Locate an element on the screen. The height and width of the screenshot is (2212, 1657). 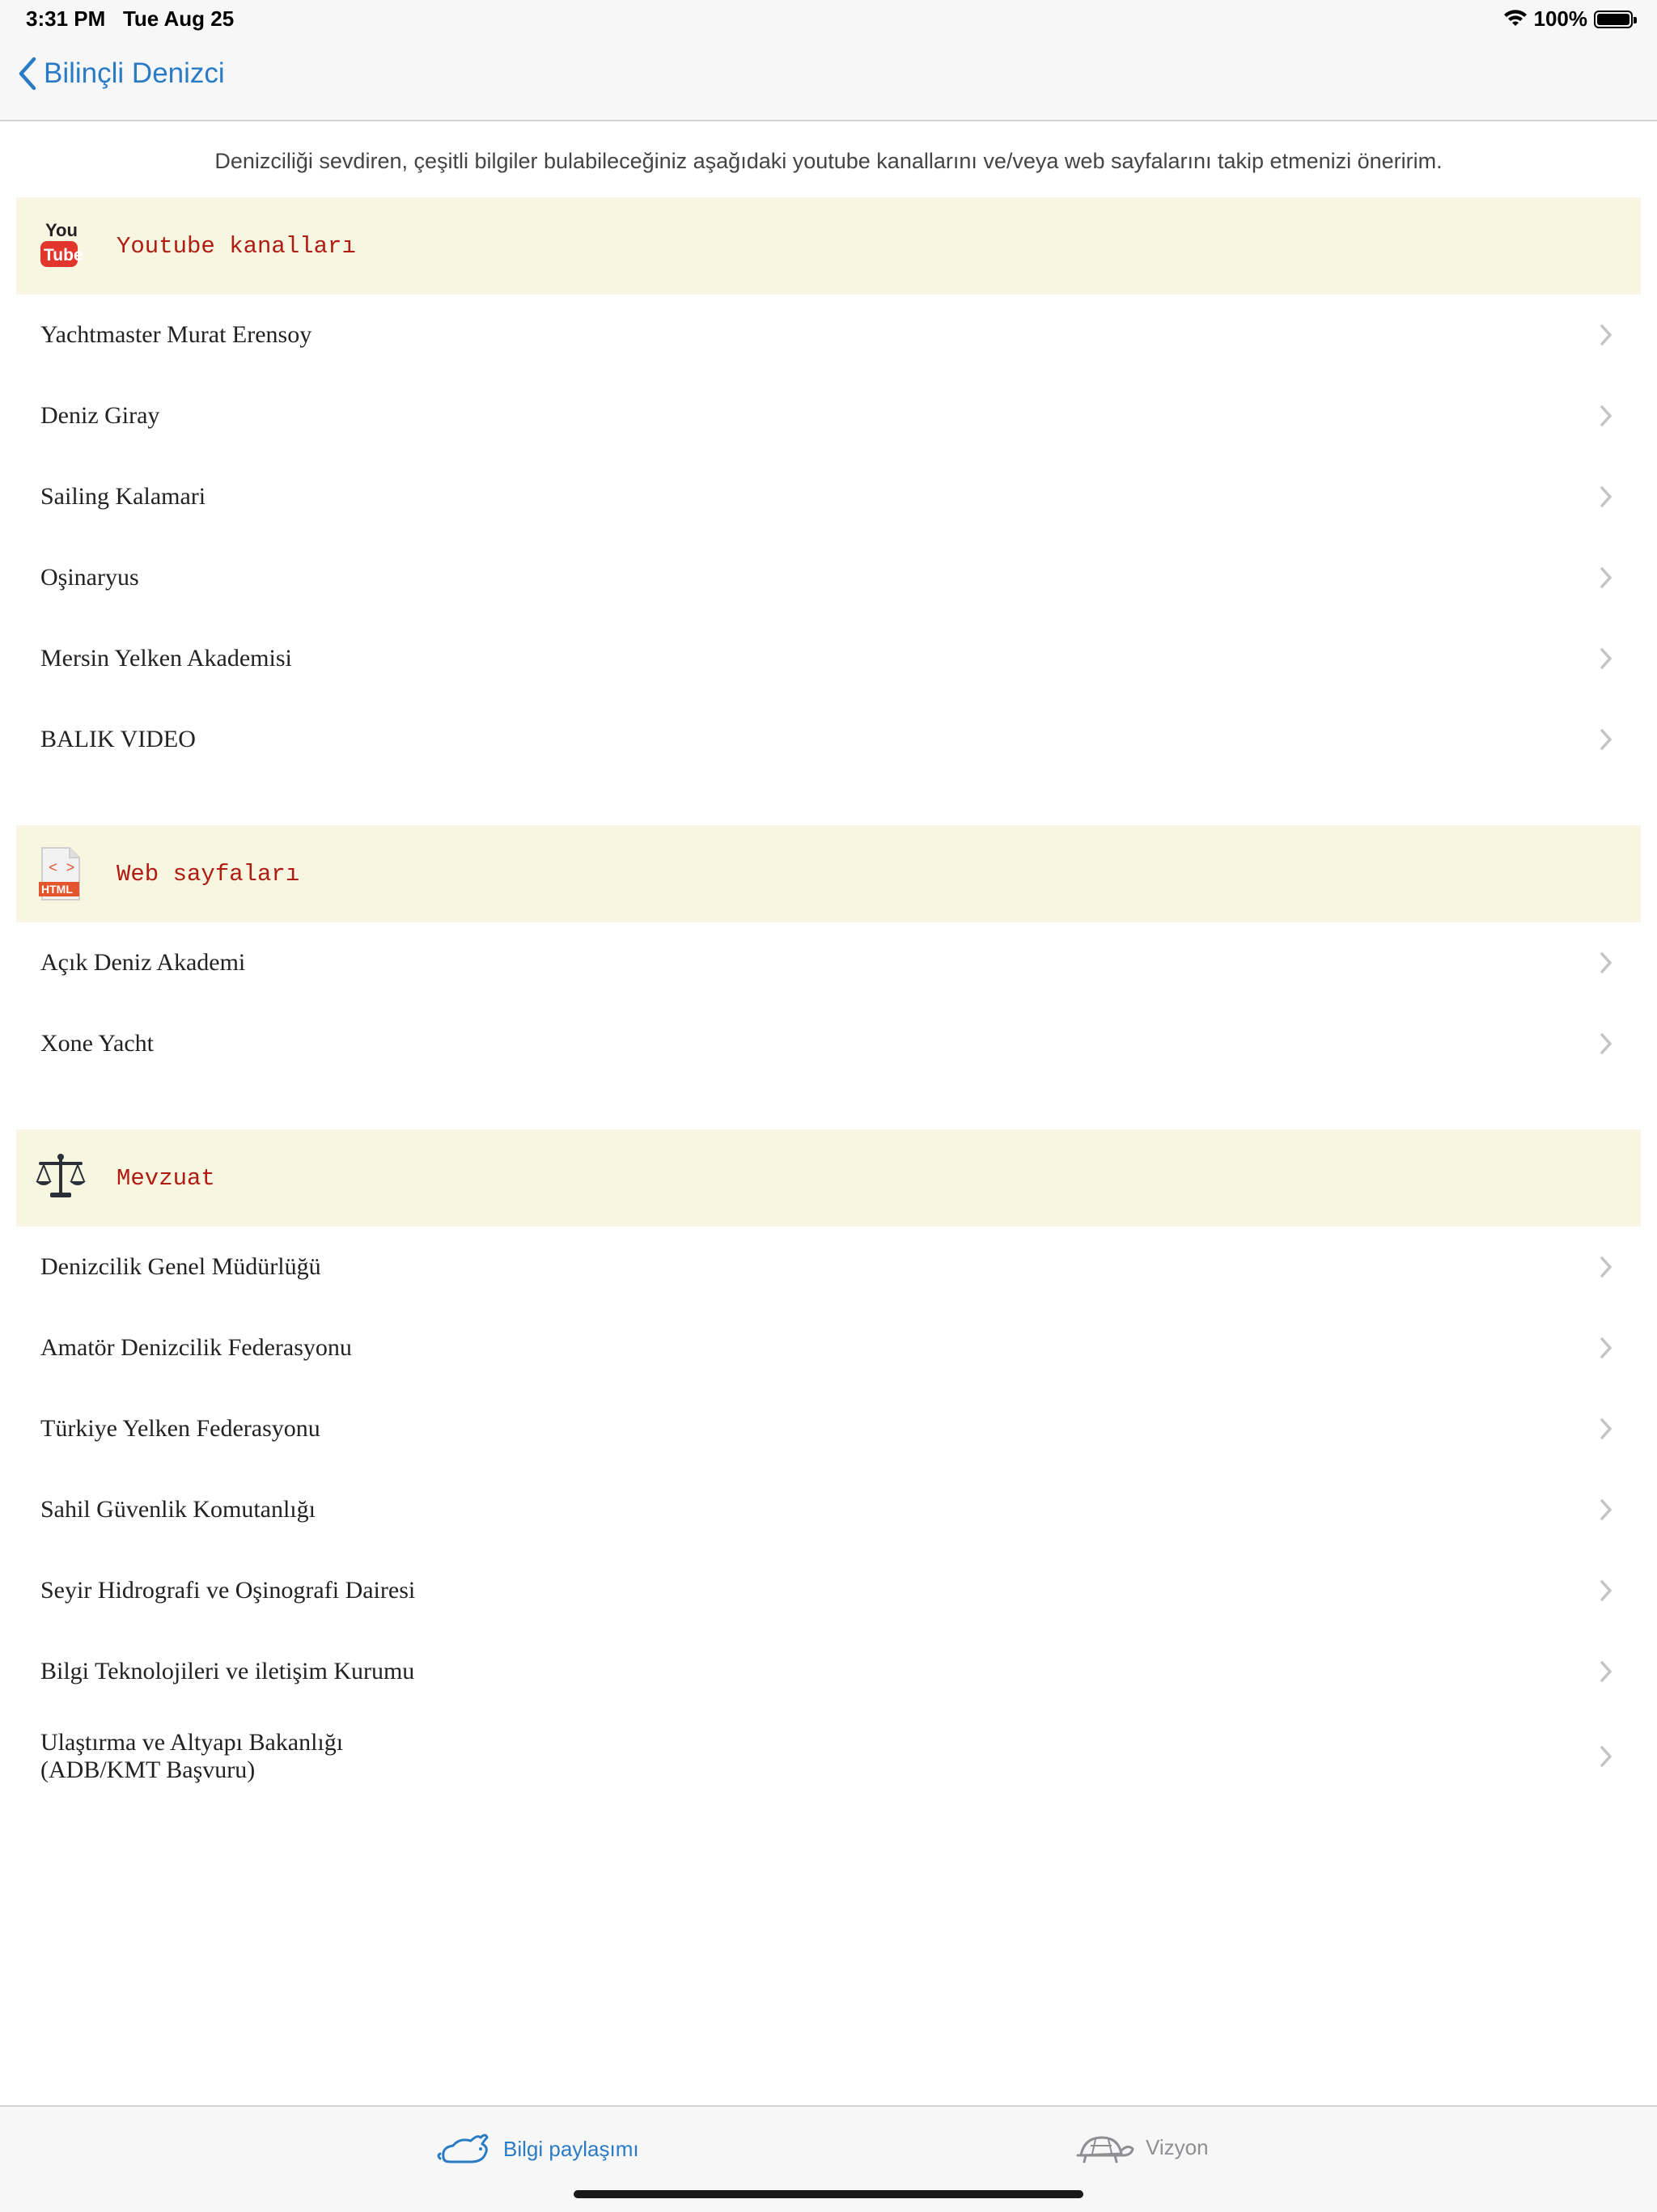
navigation-bar: Bilinçli Denizci is located at coordinates (828, 80).